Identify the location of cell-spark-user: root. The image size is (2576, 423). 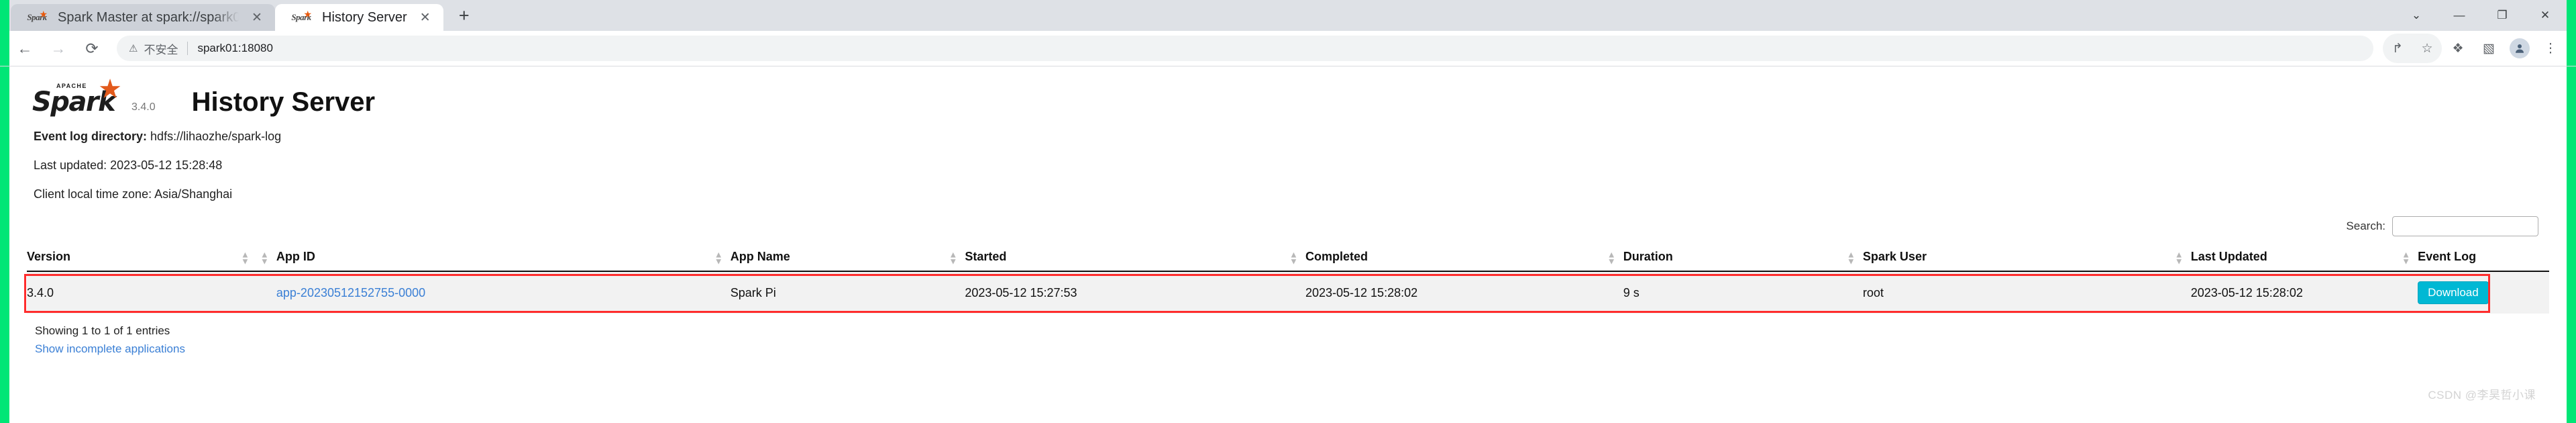
(2009, 292).